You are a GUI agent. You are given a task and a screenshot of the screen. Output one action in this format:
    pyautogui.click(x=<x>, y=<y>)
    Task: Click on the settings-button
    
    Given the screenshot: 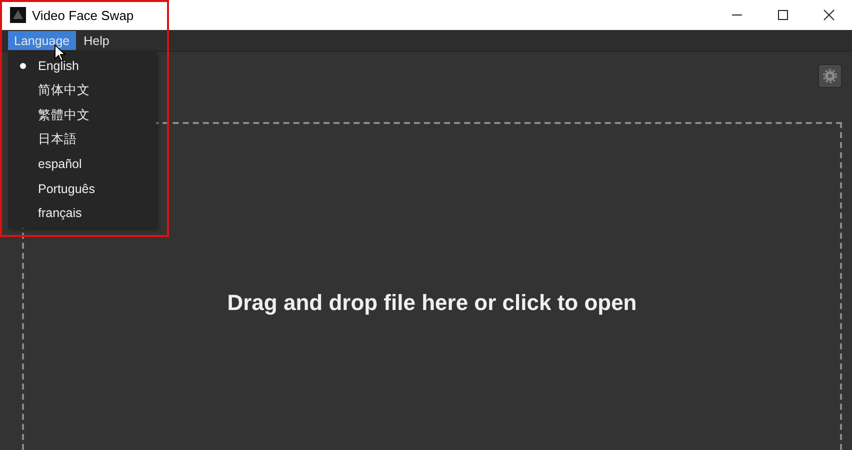 What is the action you would take?
    pyautogui.click(x=830, y=76)
    